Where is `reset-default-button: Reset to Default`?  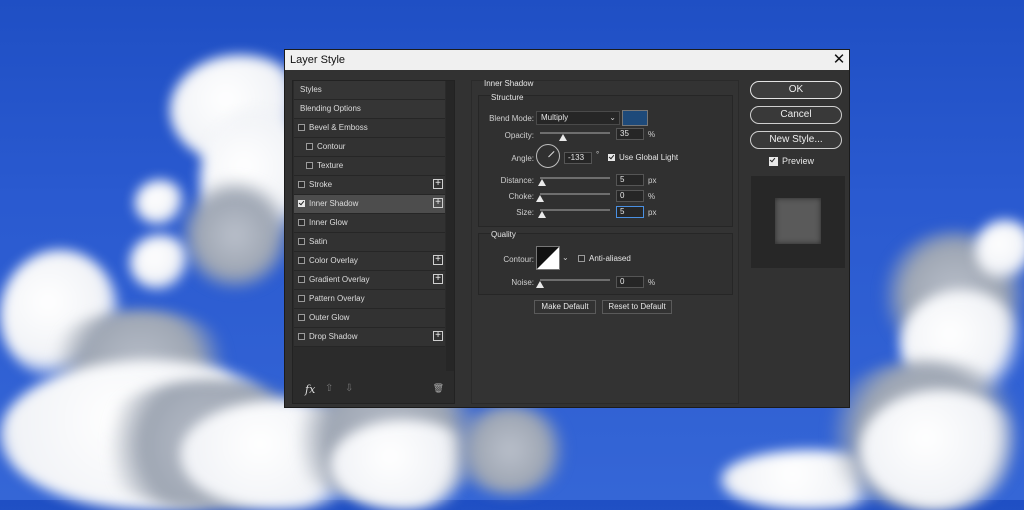
reset-default-button: Reset to Default is located at coordinates (637, 307).